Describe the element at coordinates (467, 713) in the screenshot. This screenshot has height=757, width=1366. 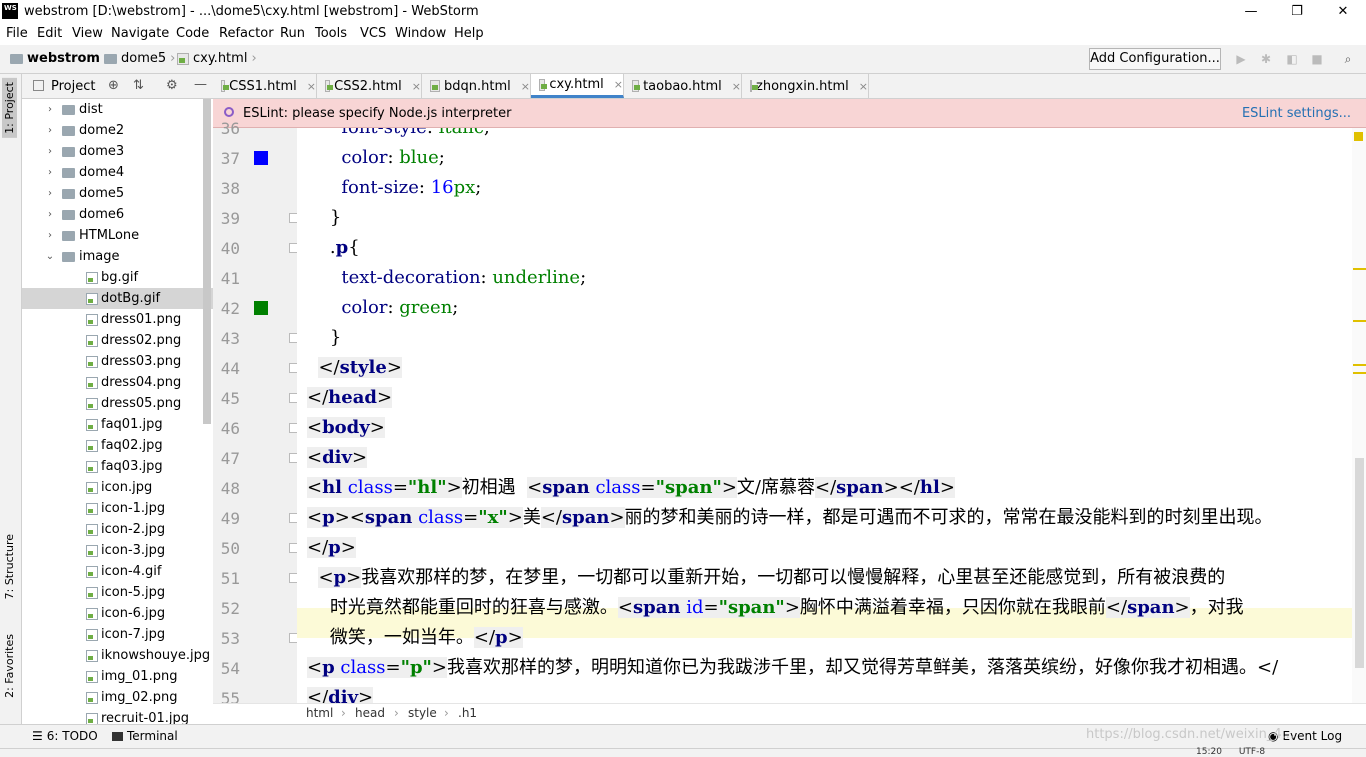
I see `breadcrumb-h1: .h1` at that location.